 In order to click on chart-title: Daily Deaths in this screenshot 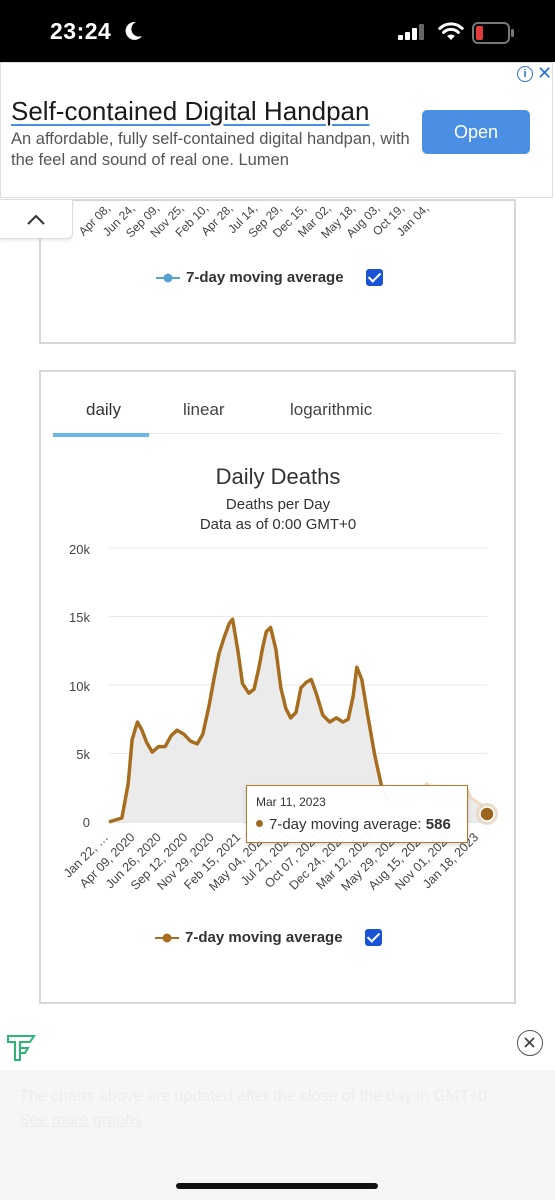, I will do `click(278, 476)`.